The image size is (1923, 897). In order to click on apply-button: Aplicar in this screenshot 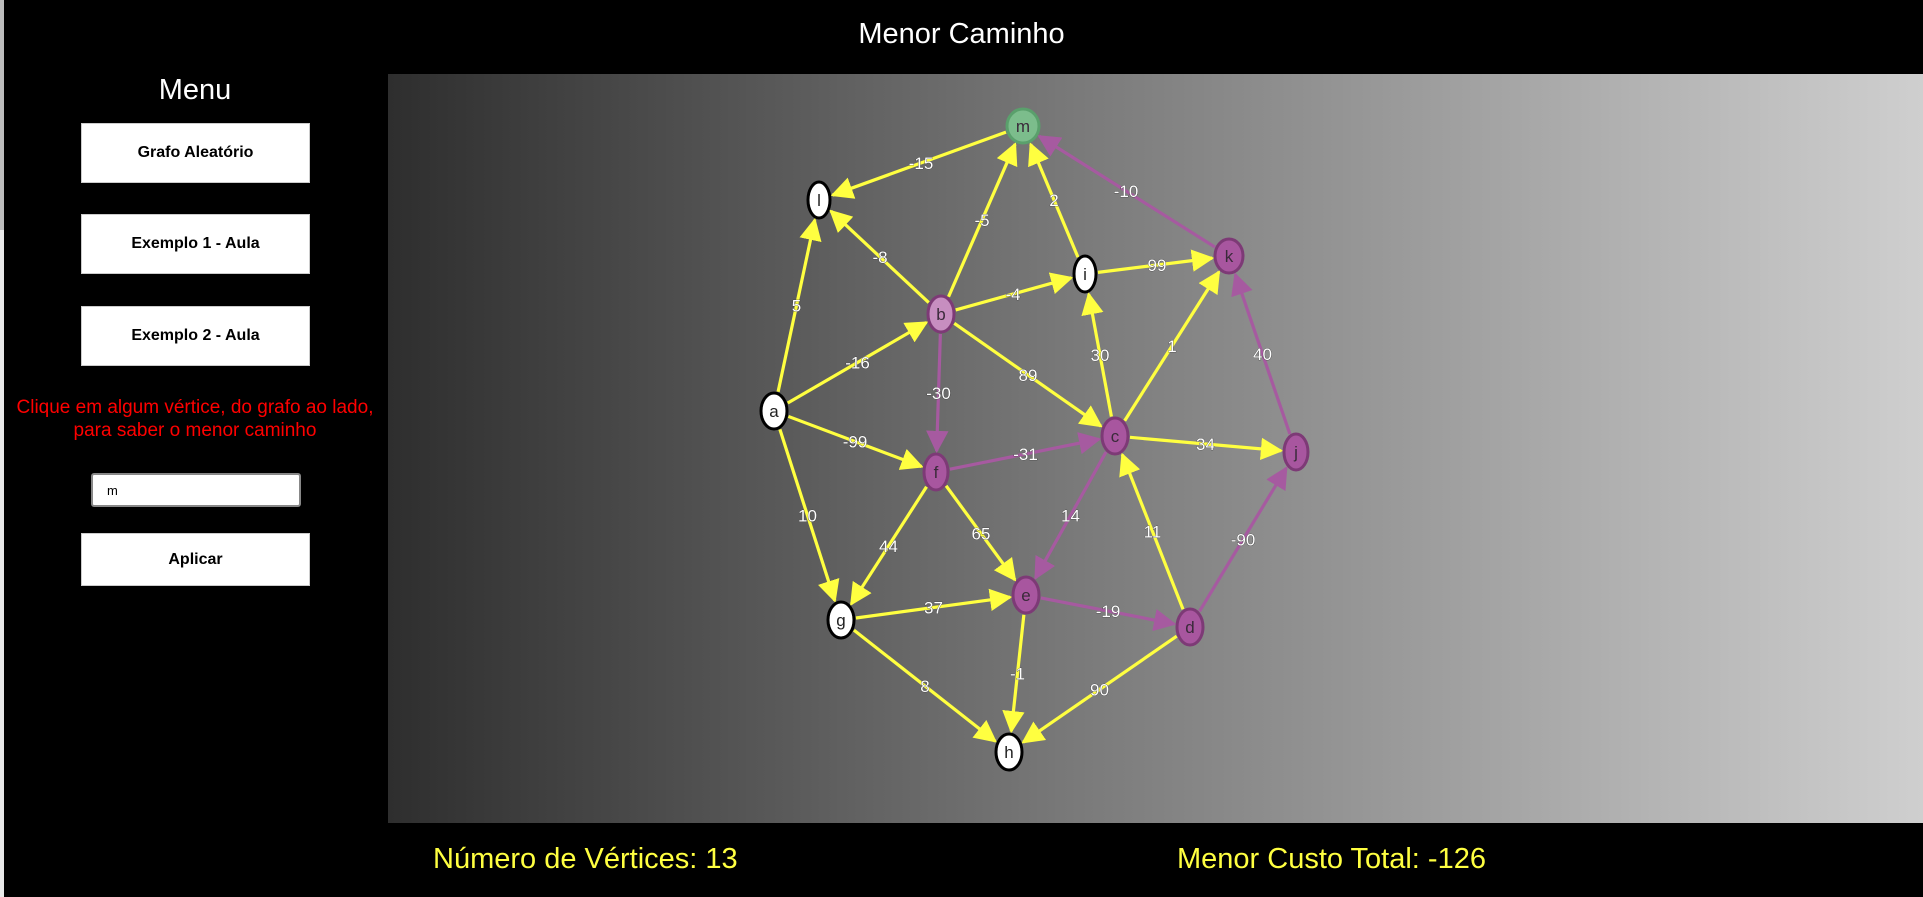, I will do `click(195, 559)`.